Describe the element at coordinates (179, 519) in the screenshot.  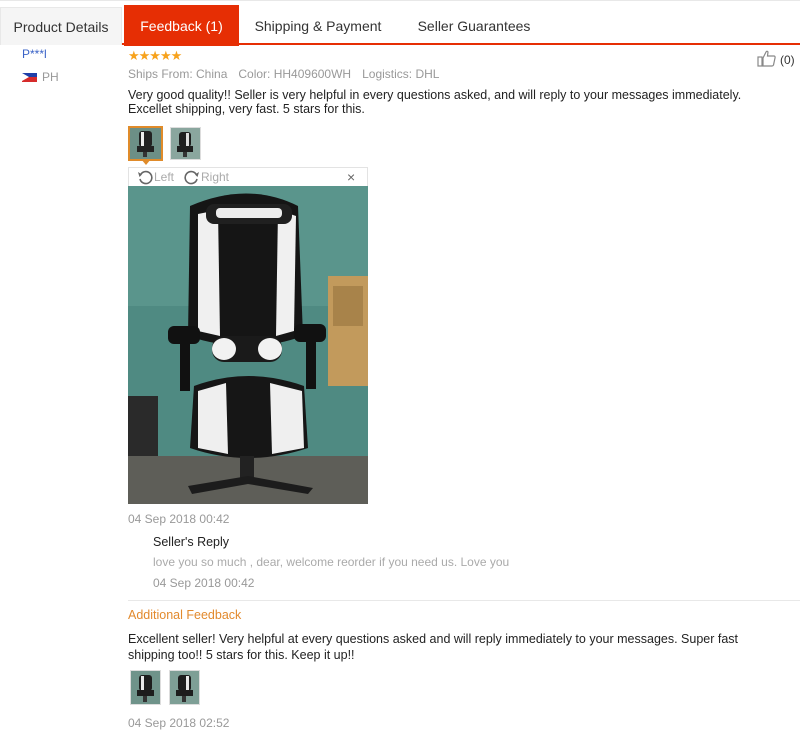
I see `review-date: 04 Sep 2018 00:42` at that location.